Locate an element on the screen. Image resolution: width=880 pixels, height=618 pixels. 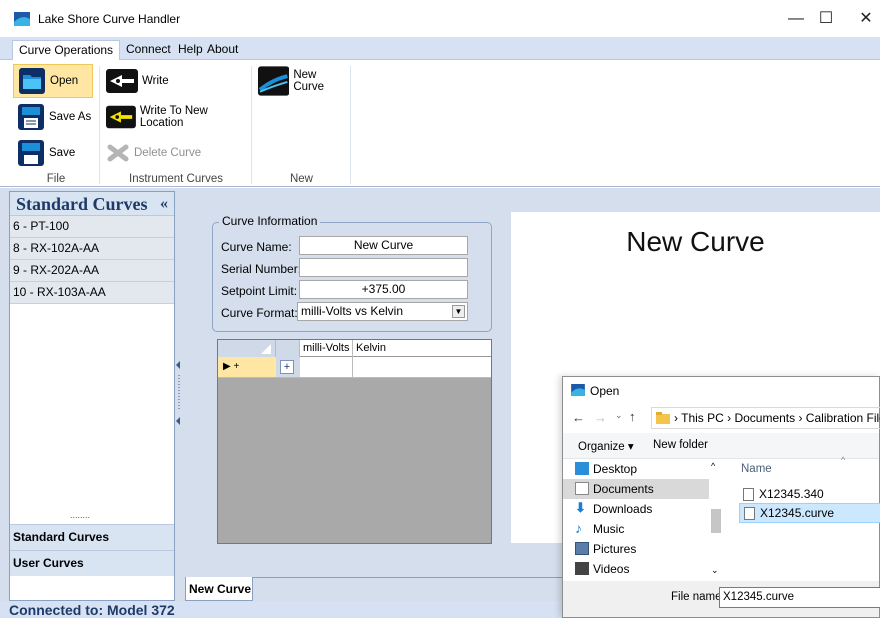
new-curve-label: New Curve is located at coordinates (308, 81).